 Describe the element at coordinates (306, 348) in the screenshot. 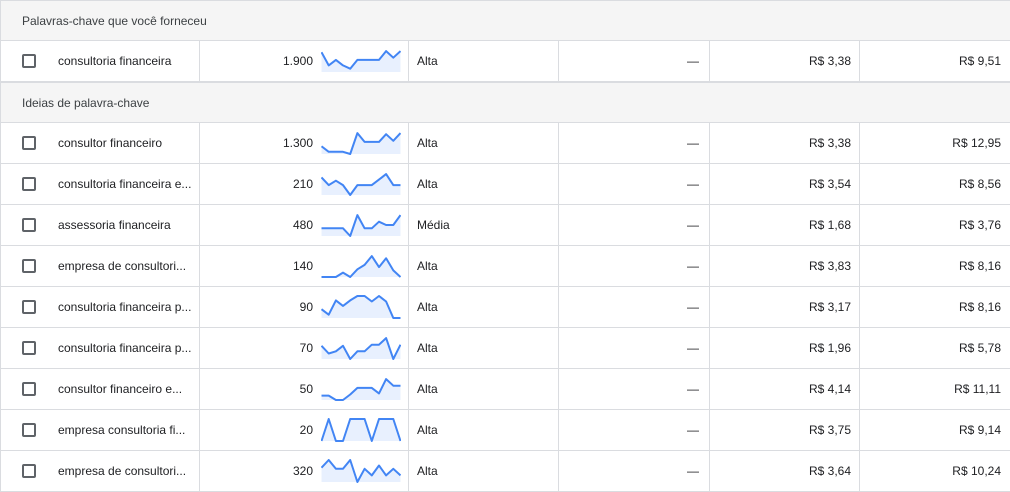

I see `avg-monthly-searches: 70` at that location.